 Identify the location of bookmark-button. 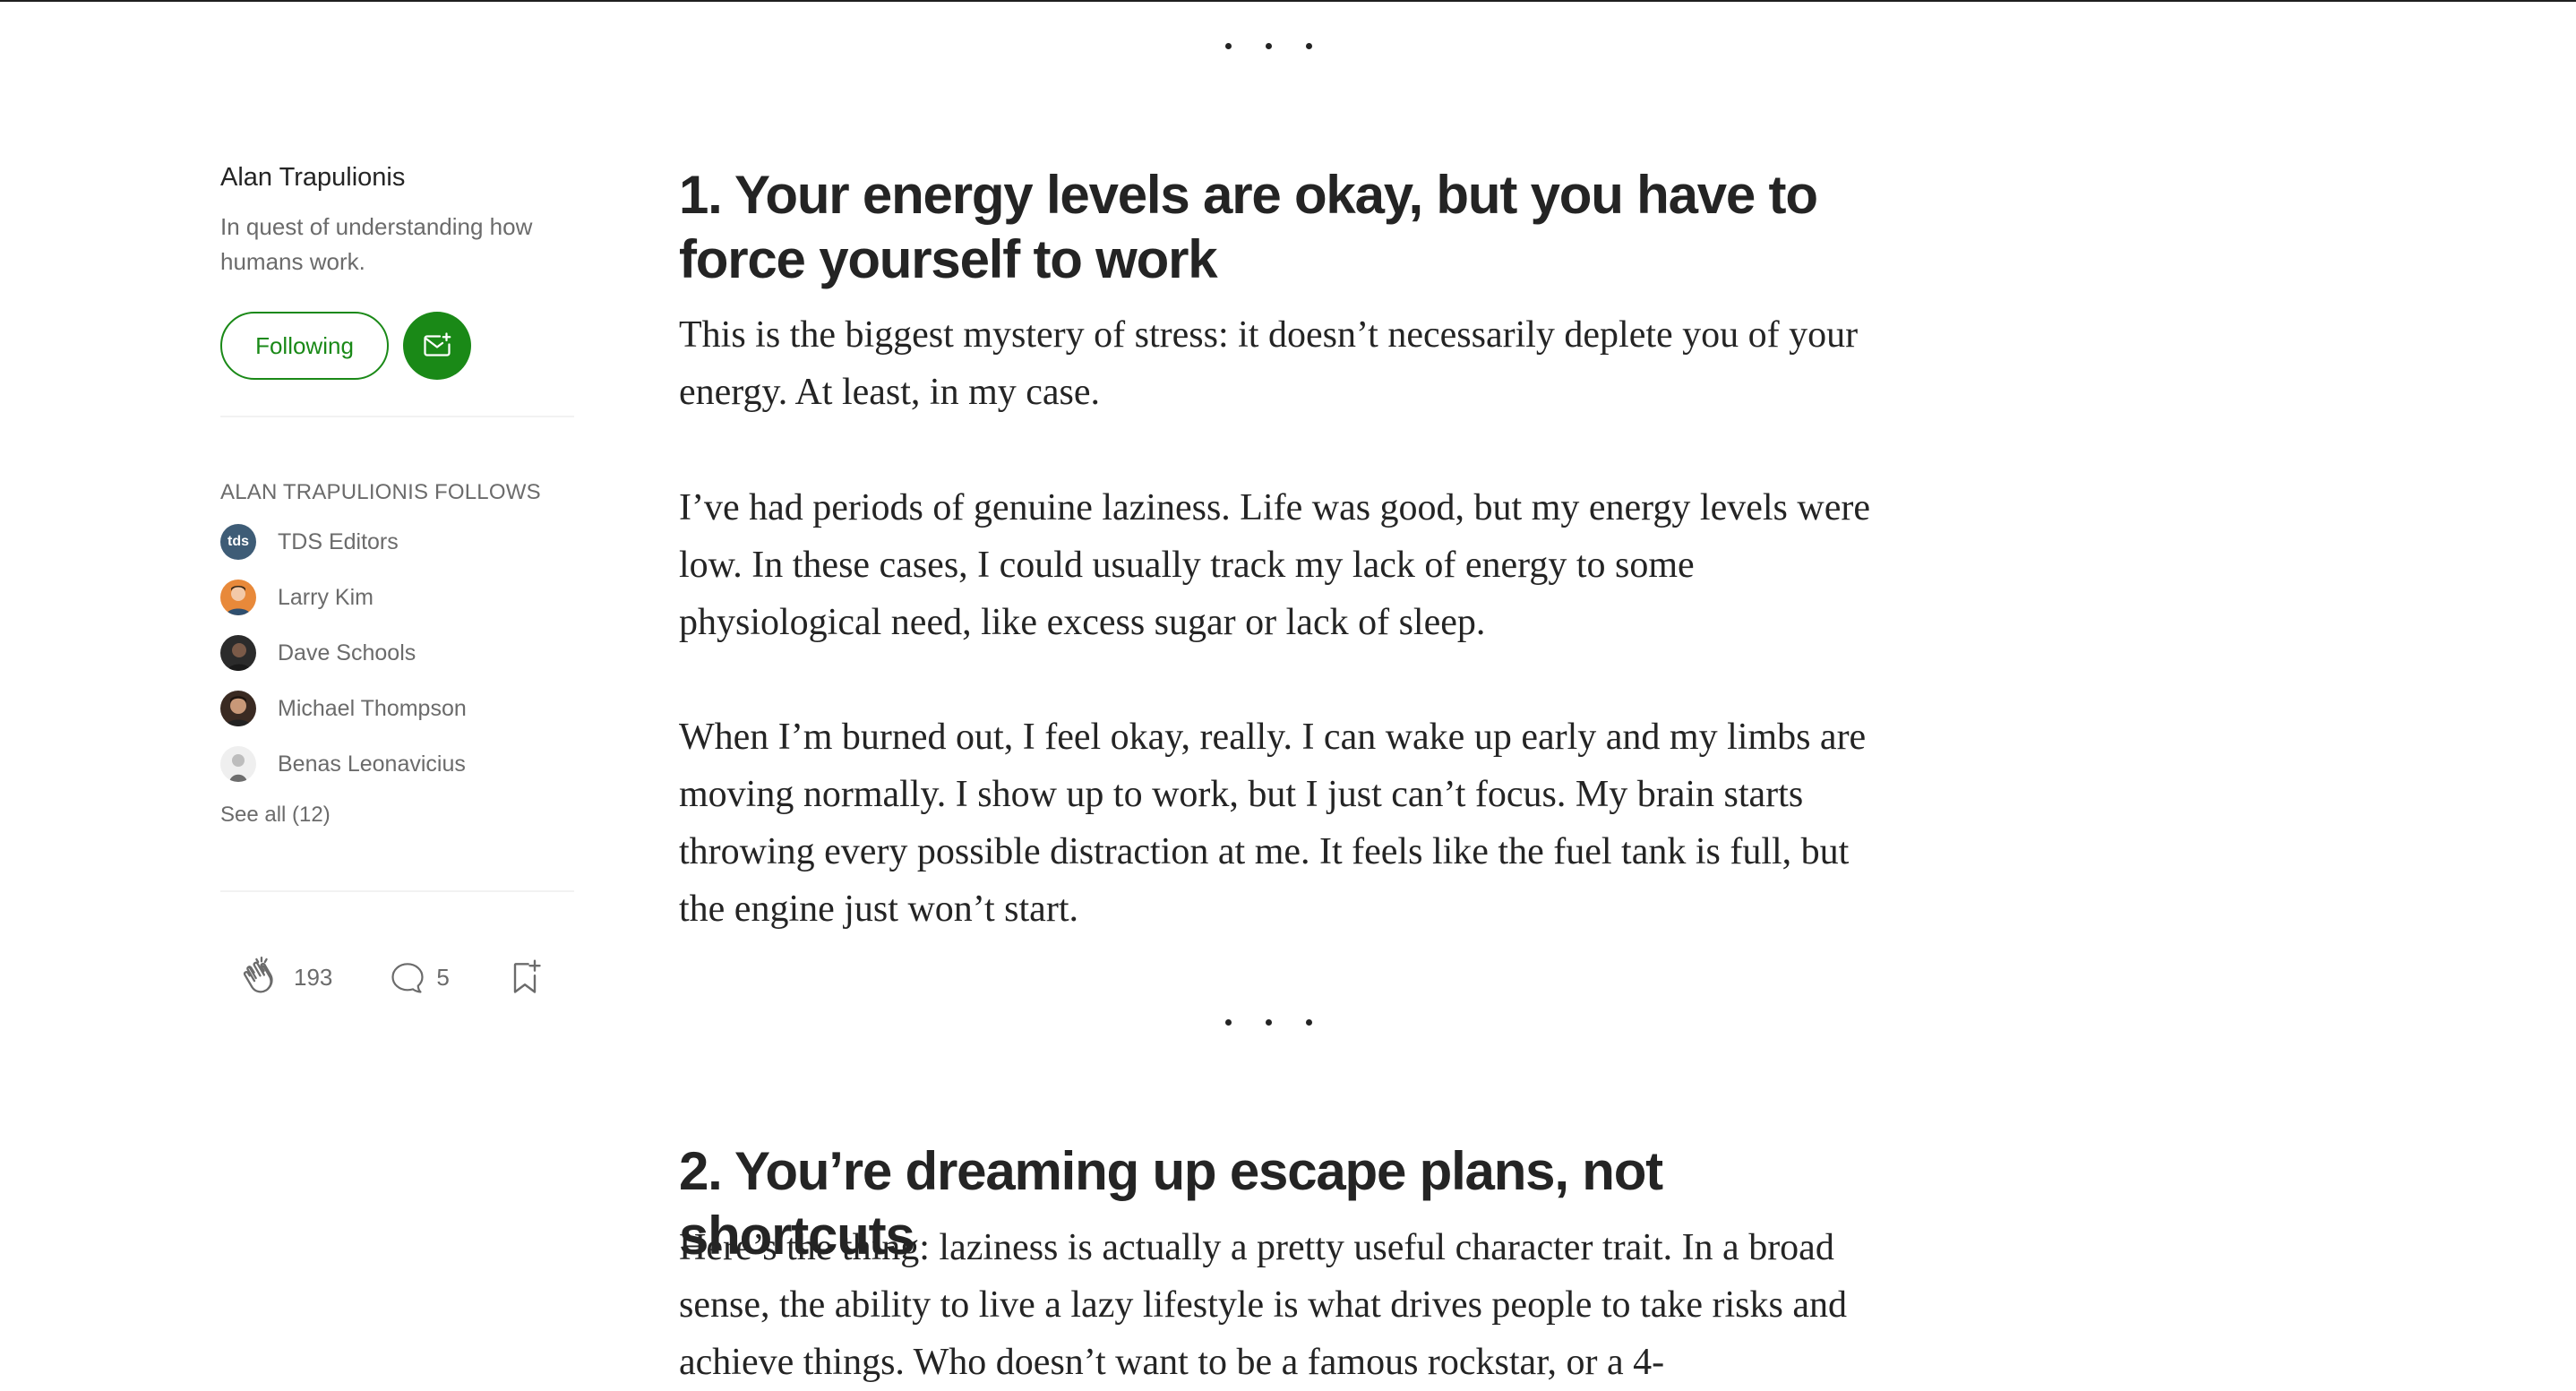
(525, 977).